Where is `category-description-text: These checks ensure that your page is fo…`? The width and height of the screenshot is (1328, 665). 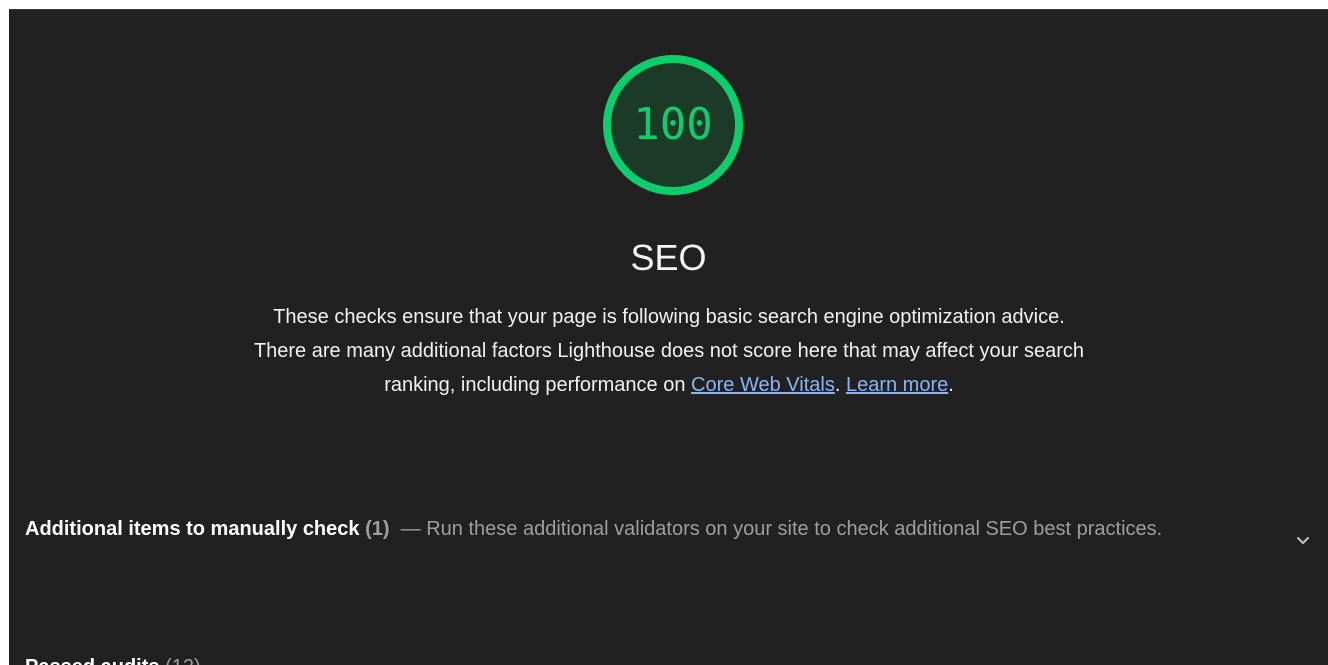 category-description-text: These checks ensure that your page is fo… is located at coordinates (669, 351).